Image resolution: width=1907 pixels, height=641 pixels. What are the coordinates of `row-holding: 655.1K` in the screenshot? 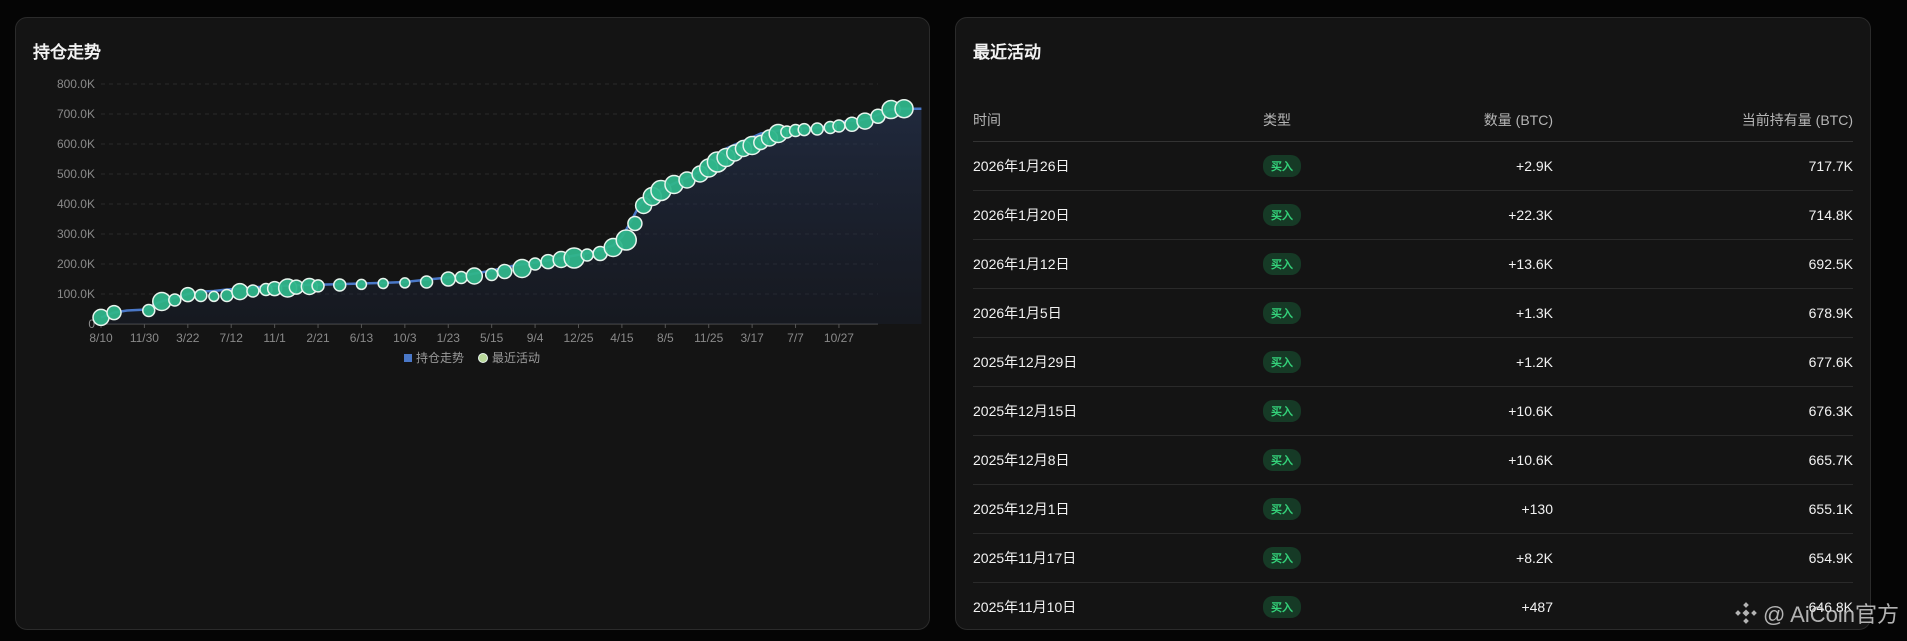 It's located at (1703, 509).